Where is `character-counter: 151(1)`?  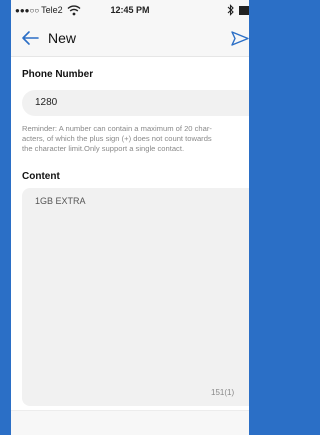 character-counter: 151(1) is located at coordinates (223, 392).